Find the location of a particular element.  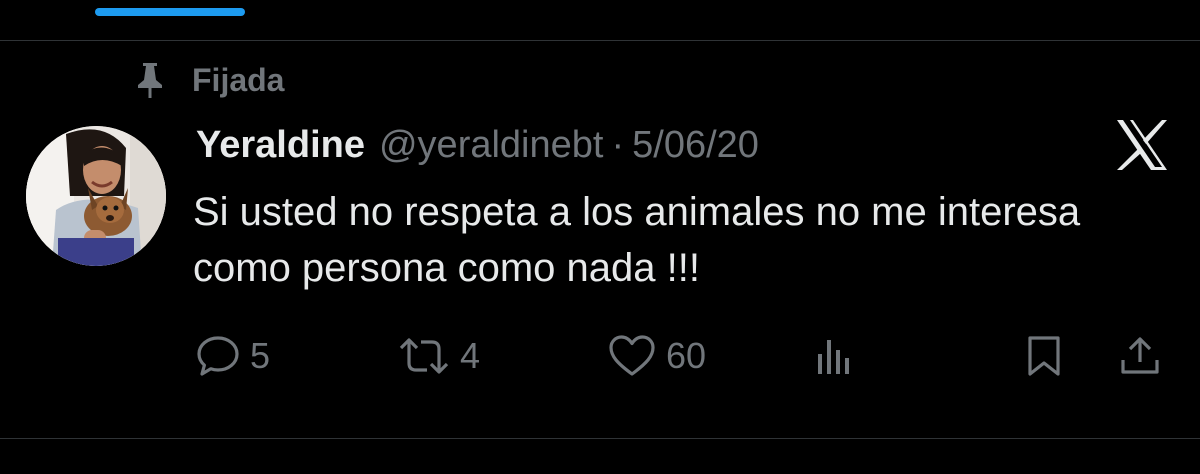

active-tab-indicator is located at coordinates (170, 12).